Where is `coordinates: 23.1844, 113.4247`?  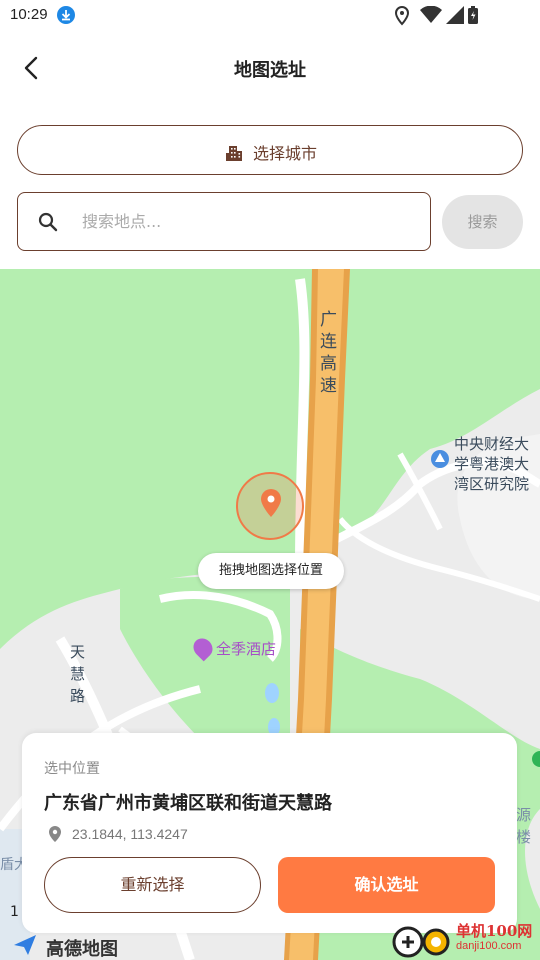 coordinates: 23.1844, 113.4247 is located at coordinates (130, 834).